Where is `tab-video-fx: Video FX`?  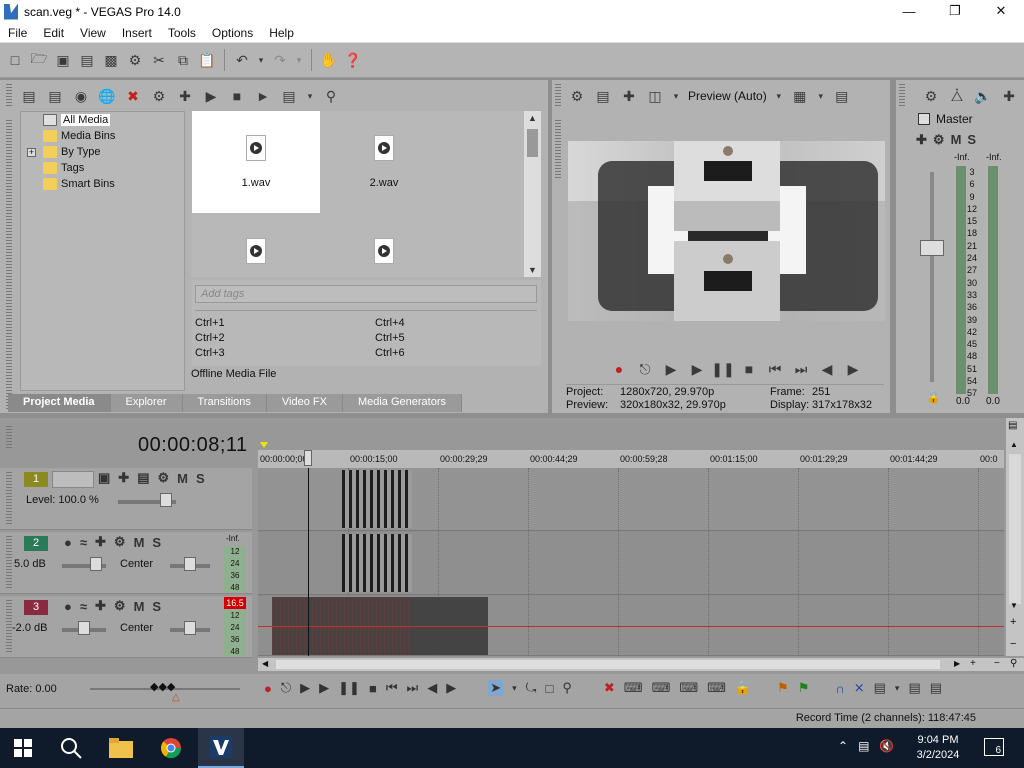
tab-video-fx: Video FX is located at coordinates (304, 403).